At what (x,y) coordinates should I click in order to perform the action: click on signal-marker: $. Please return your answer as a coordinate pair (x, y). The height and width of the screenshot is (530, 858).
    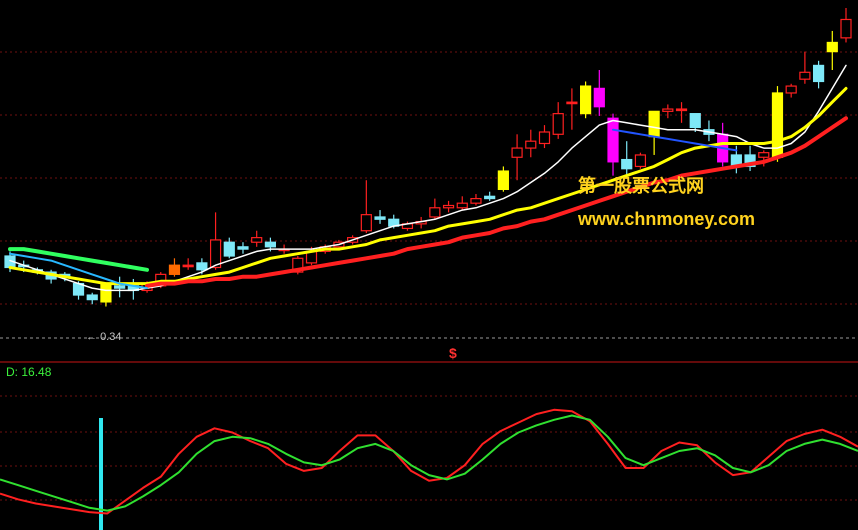
    Looking at the image, I should click on (453, 353).